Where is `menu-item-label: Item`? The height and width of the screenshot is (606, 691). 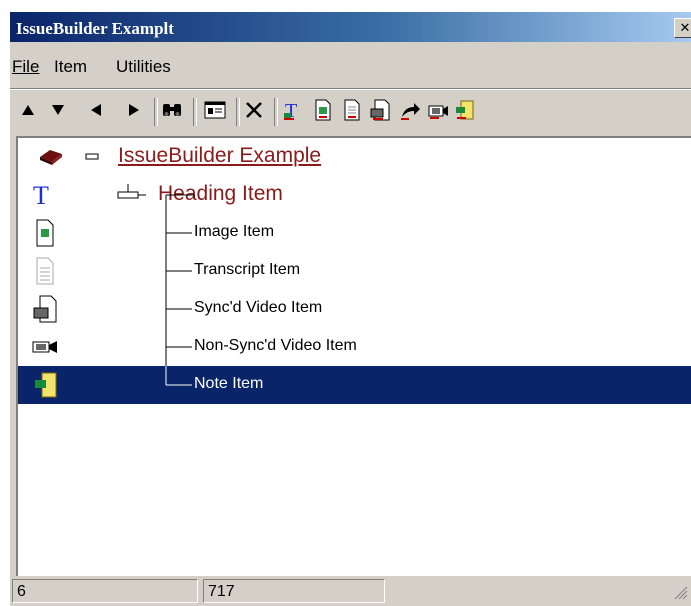
menu-item-label: Item is located at coordinates (71, 66).